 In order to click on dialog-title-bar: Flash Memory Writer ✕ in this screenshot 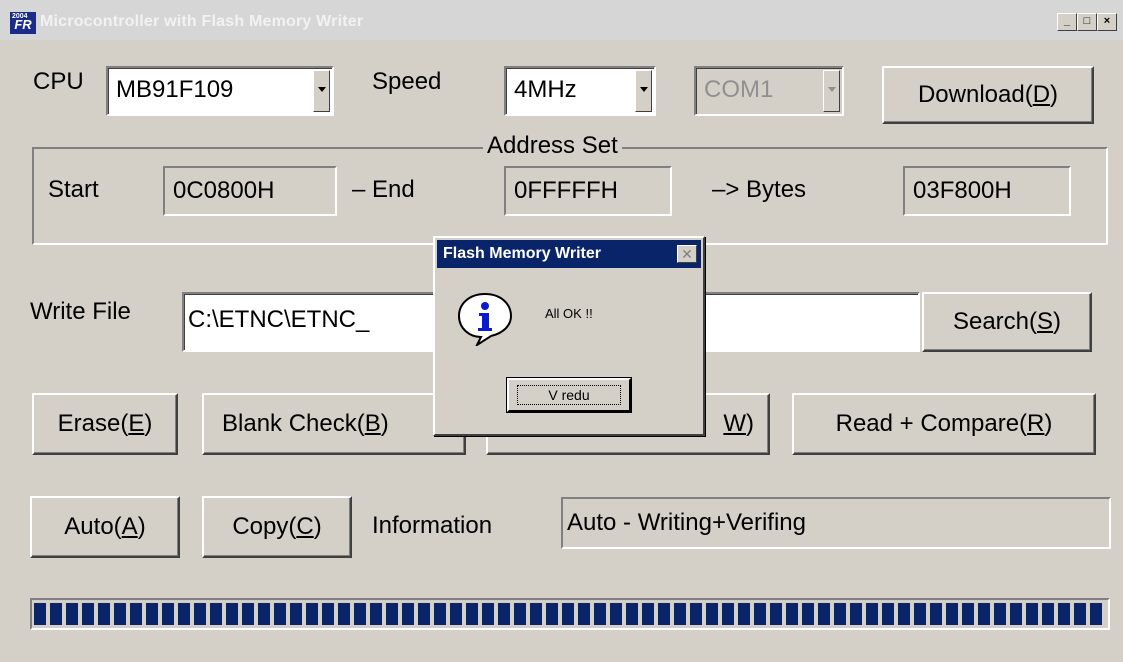, I will do `click(569, 254)`.